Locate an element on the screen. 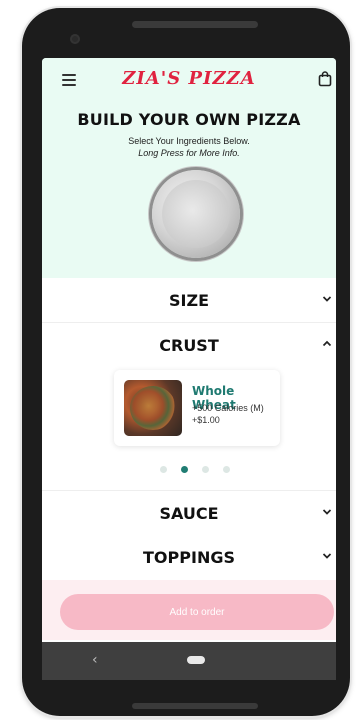 The width and height of the screenshot is (358, 720). section-toppings-label: TOPPINGS is located at coordinates (189, 557).